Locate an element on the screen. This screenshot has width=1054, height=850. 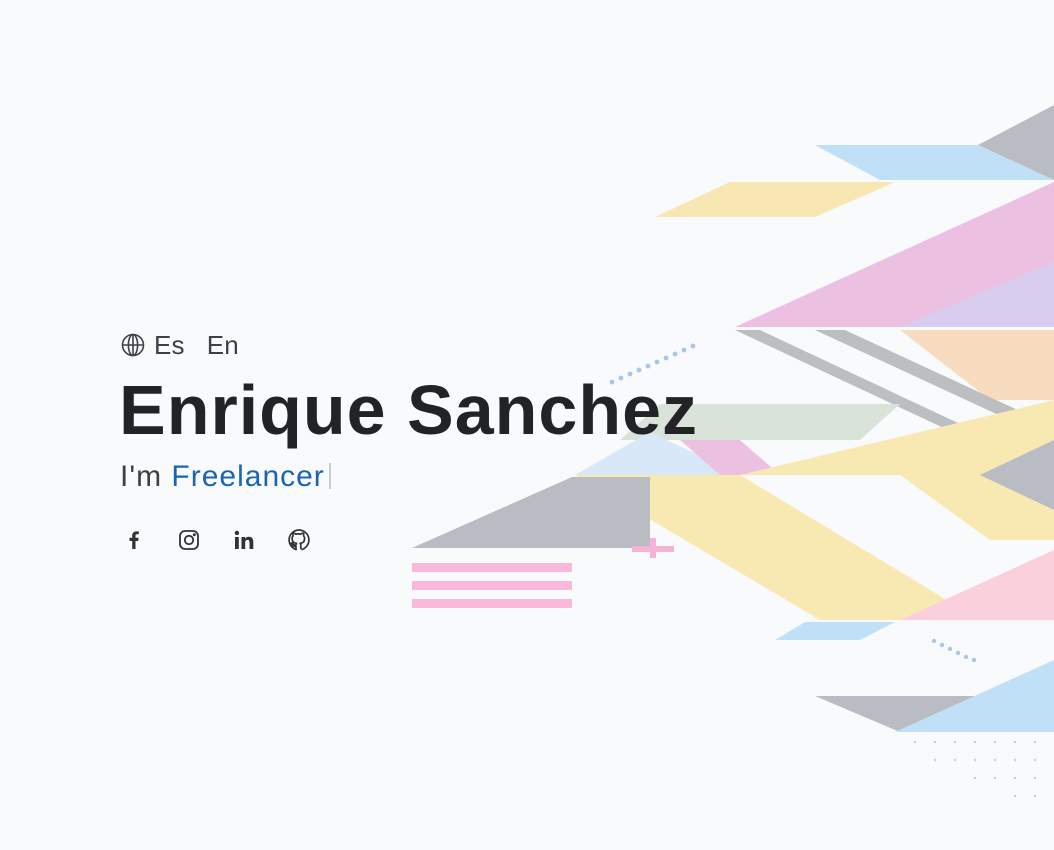
linkedin-icon is located at coordinates (244, 540).